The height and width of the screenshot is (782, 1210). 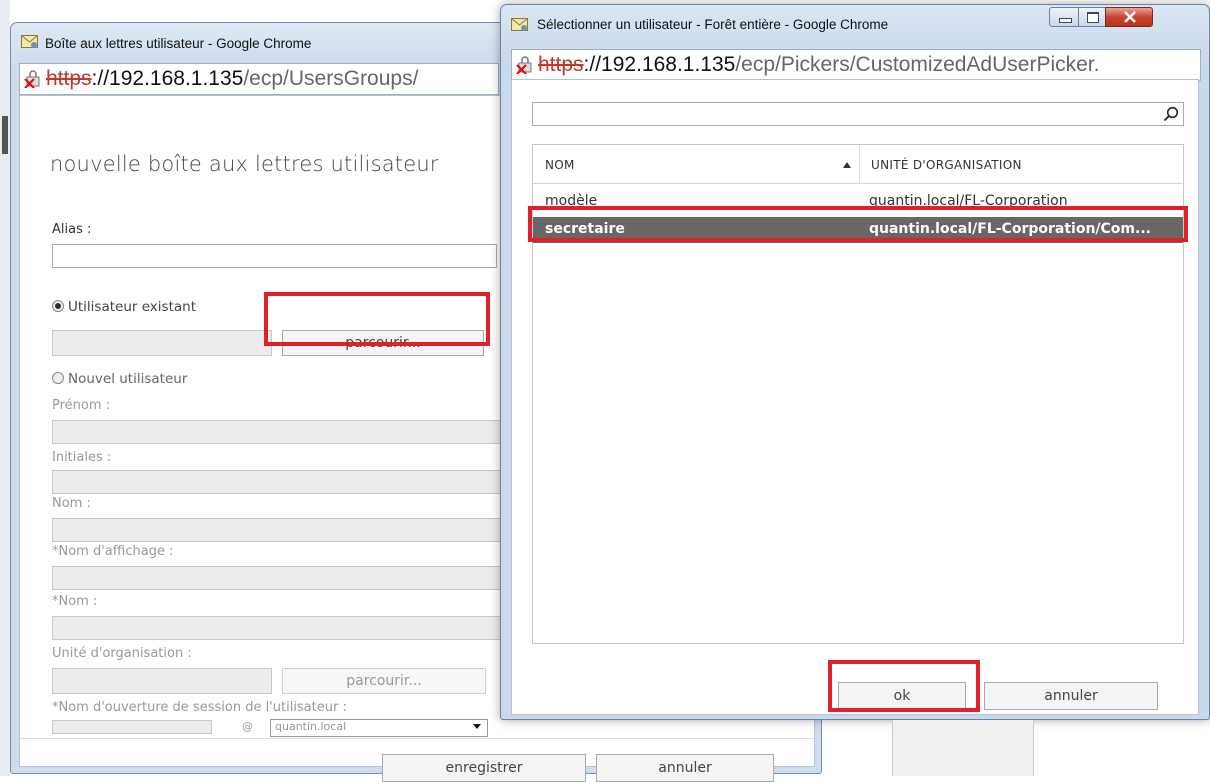 I want to click on display-name-label: *Nom d'affichage :, so click(x=113, y=551).